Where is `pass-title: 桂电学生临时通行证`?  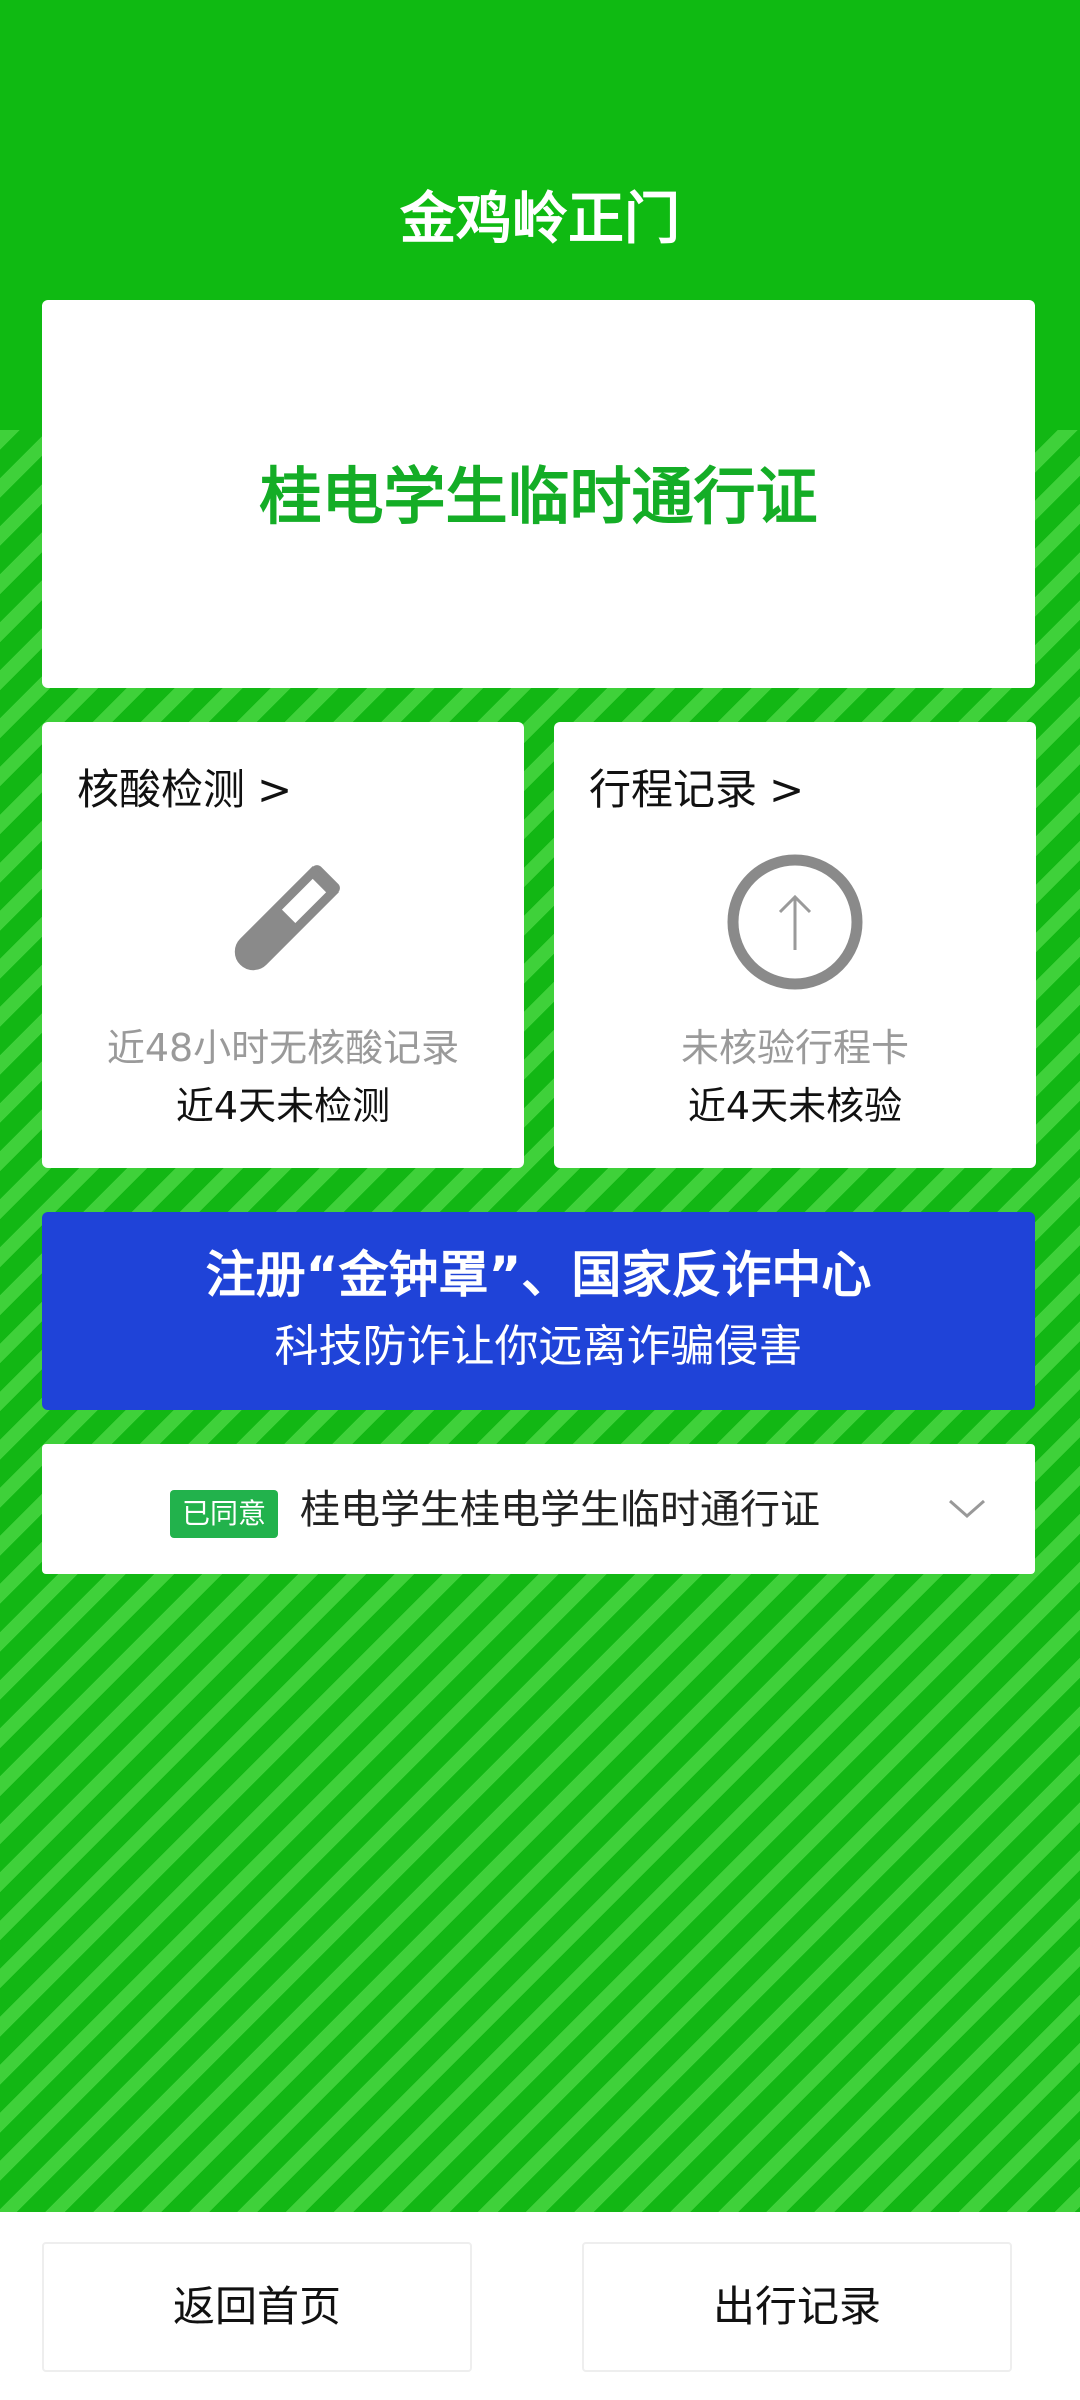 pass-title: 桂电学生临时通行证 is located at coordinates (538, 496).